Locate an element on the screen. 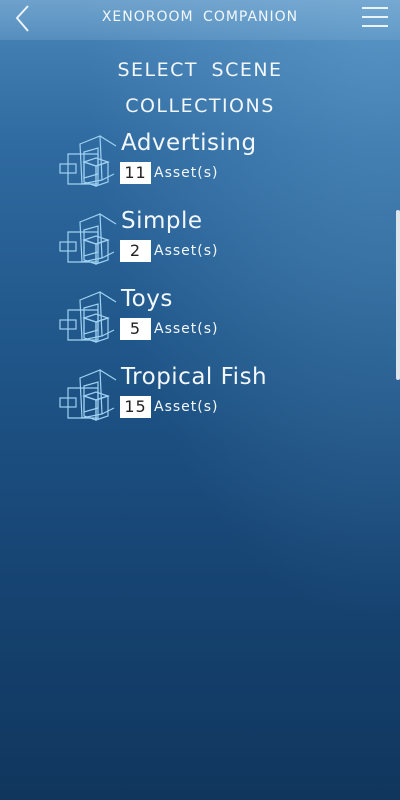 The width and height of the screenshot is (400, 800). asset-count: 15 is located at coordinates (135, 407).